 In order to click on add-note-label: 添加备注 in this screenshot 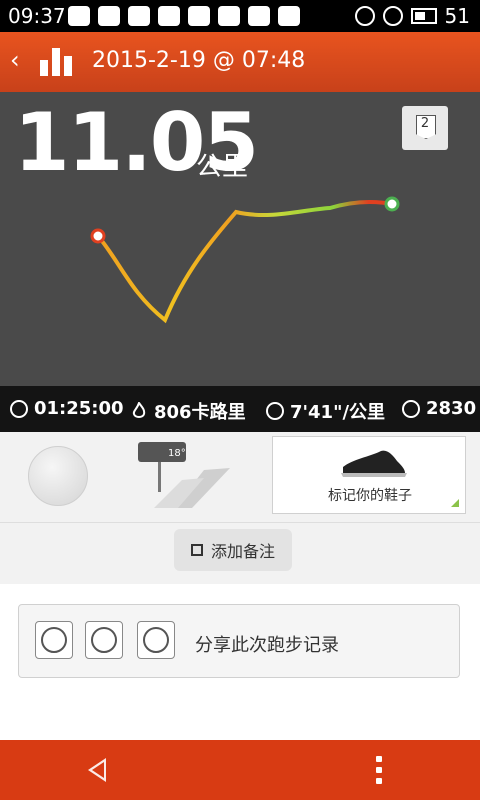, I will do `click(242, 551)`.